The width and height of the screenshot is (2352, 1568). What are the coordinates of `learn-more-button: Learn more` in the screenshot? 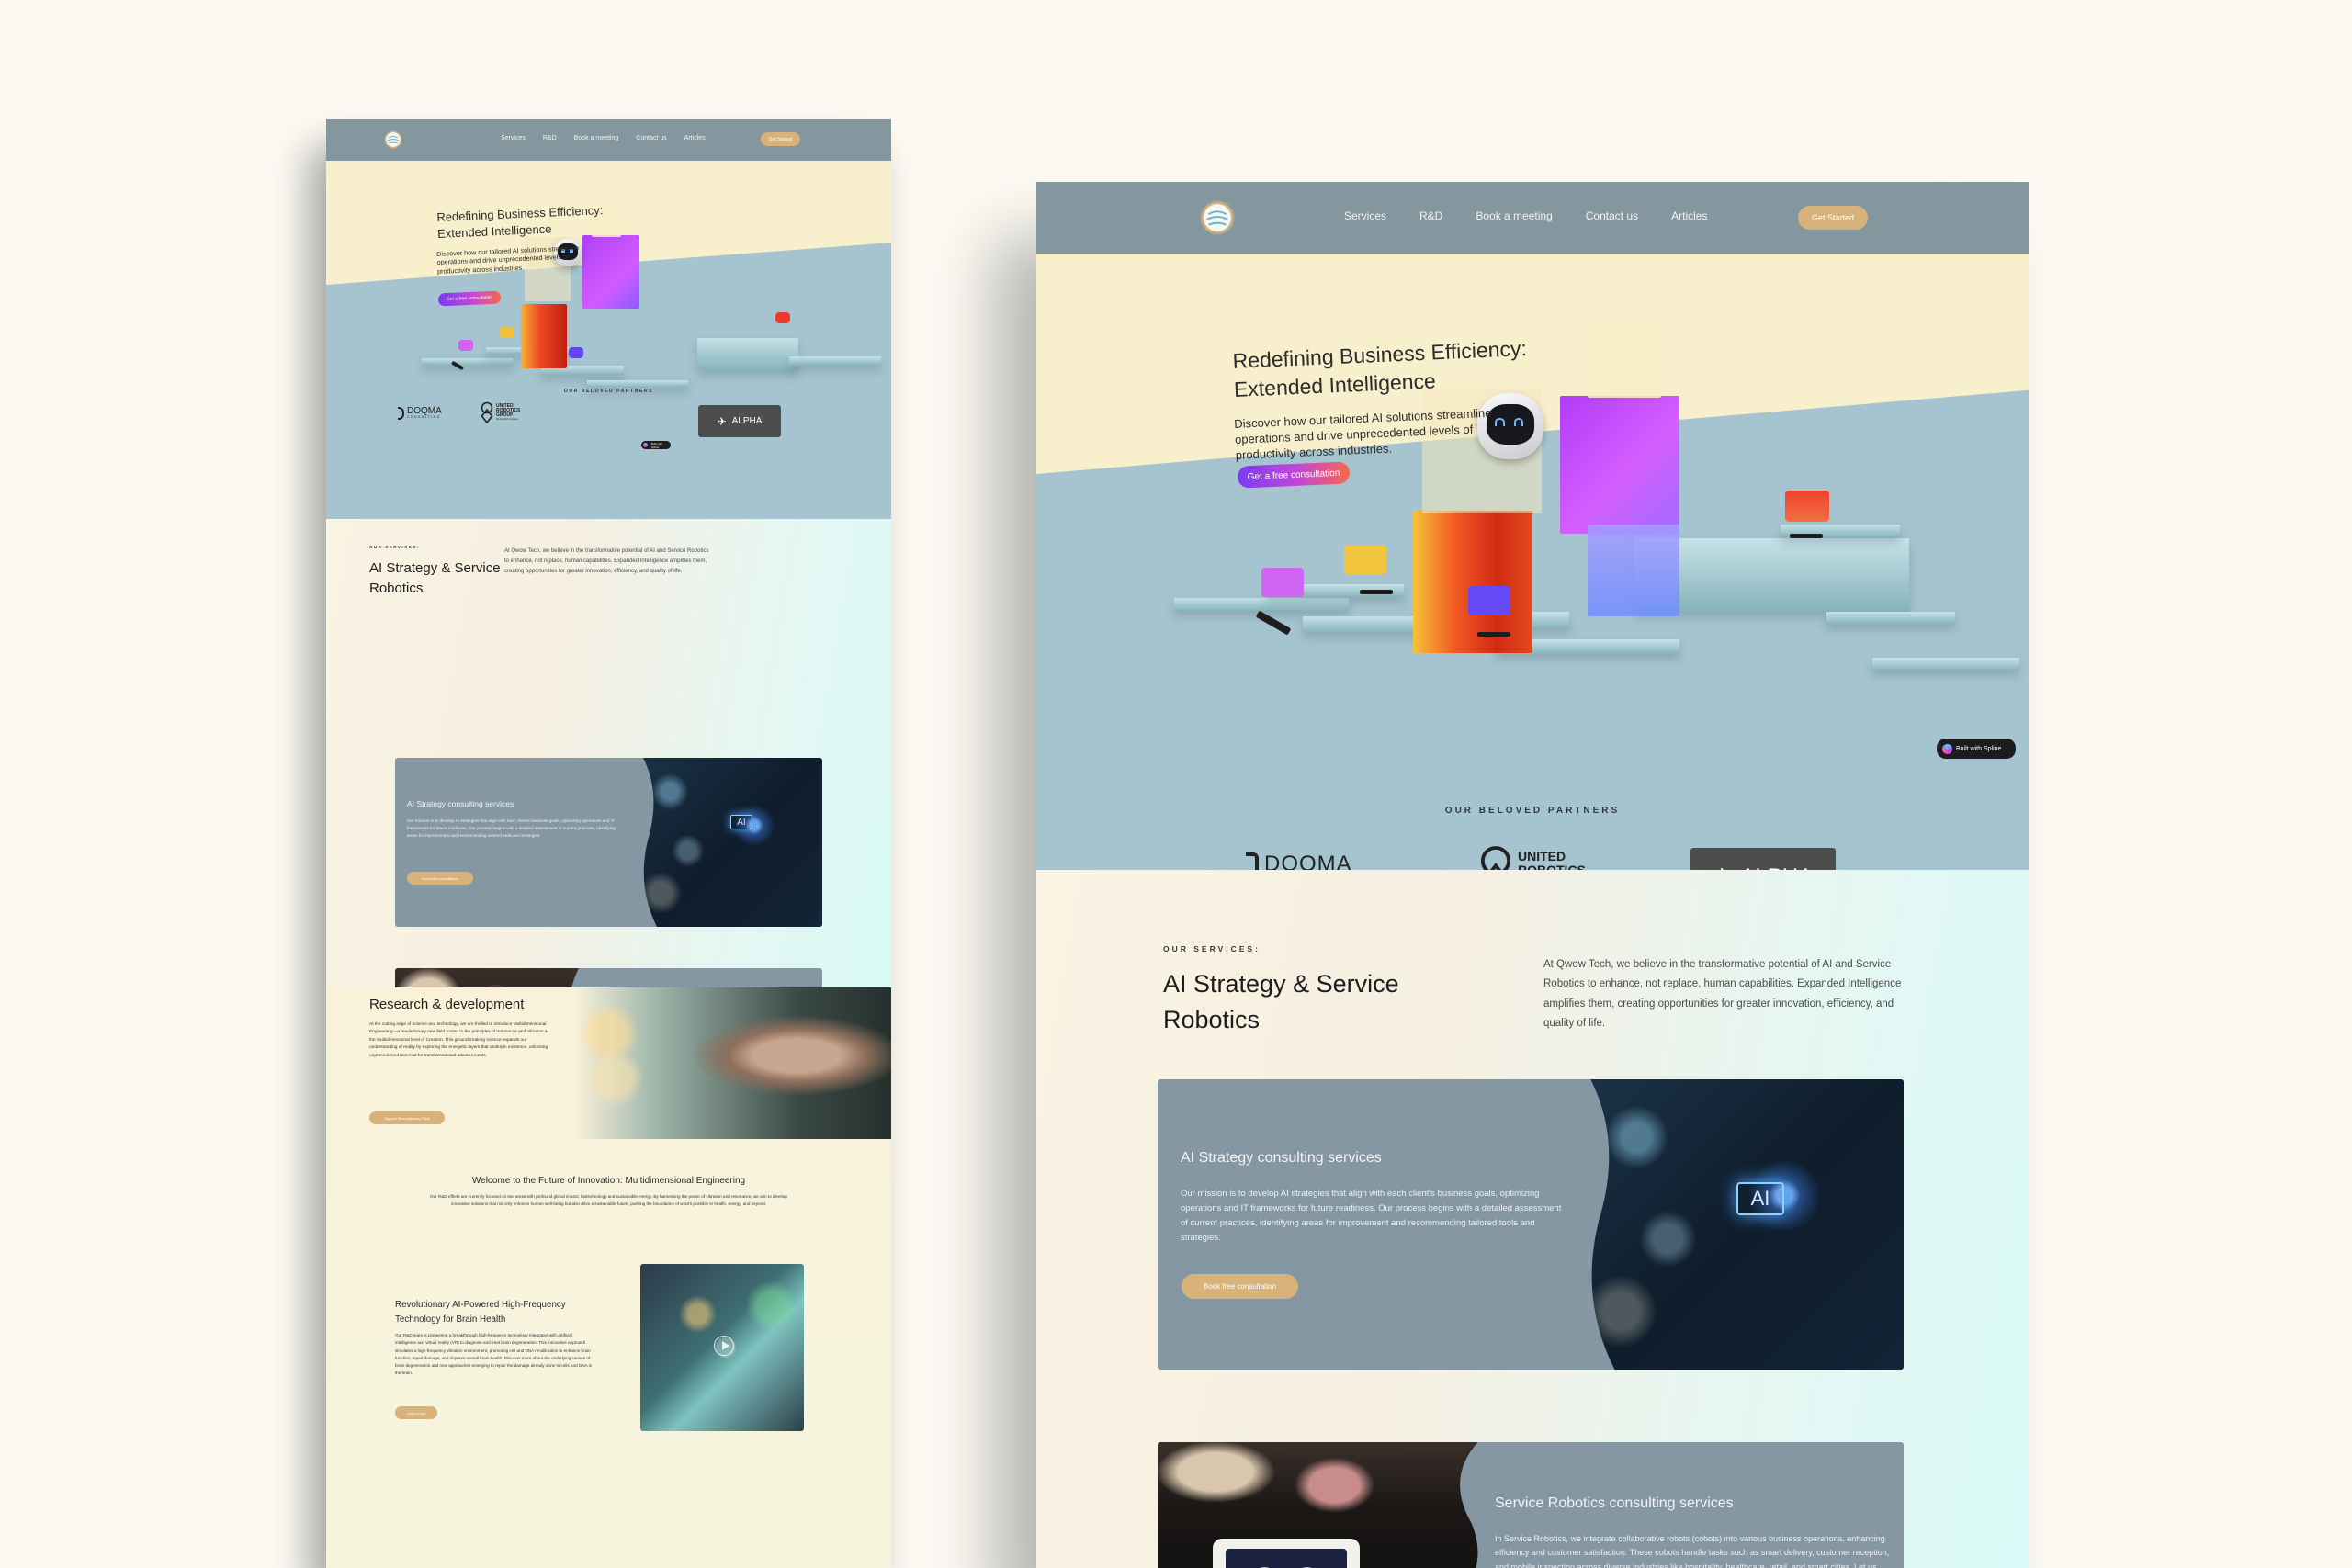 It's located at (416, 1412).